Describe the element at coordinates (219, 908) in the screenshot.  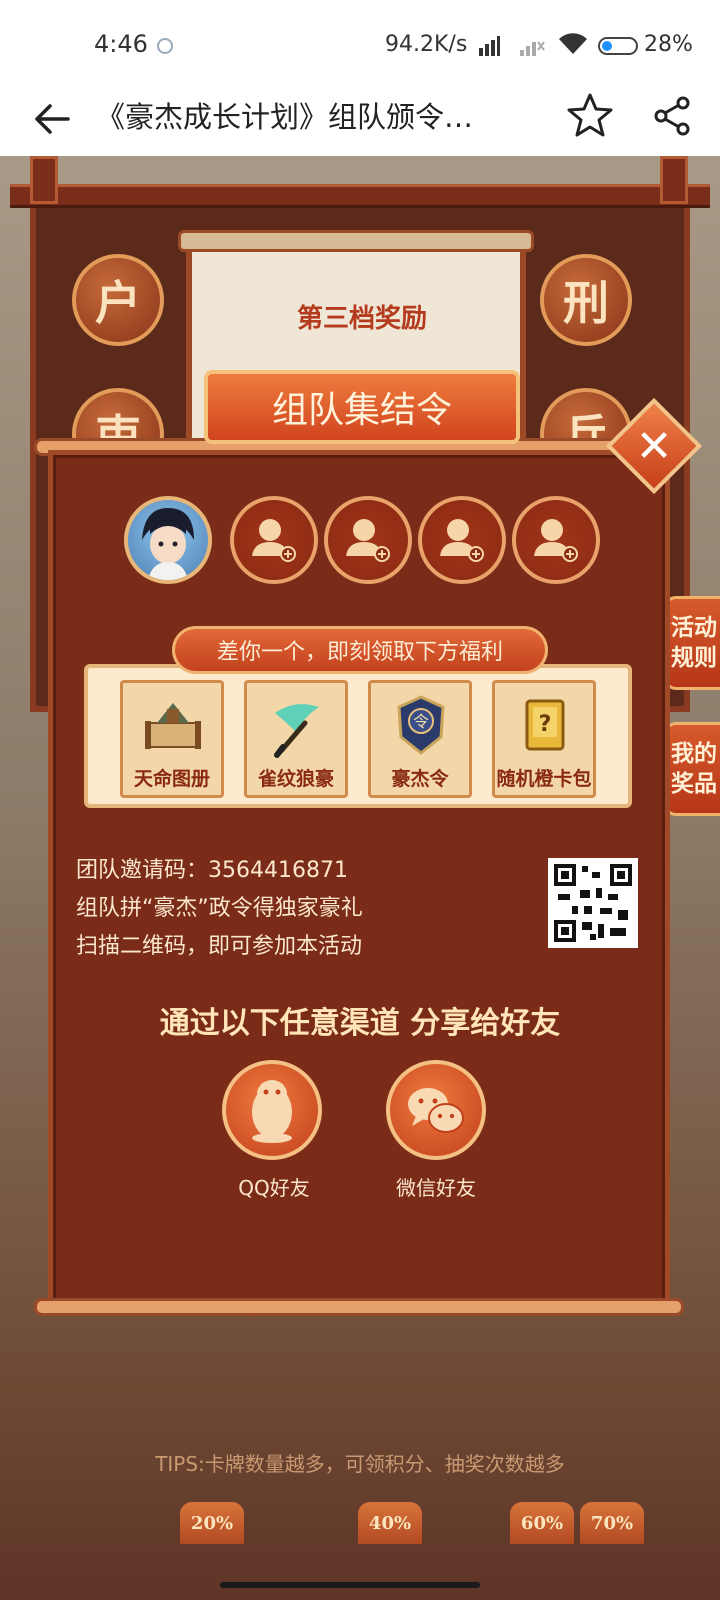
I see `info-line-1: 组队拼“豪杰”政令得独家豪礼` at that location.